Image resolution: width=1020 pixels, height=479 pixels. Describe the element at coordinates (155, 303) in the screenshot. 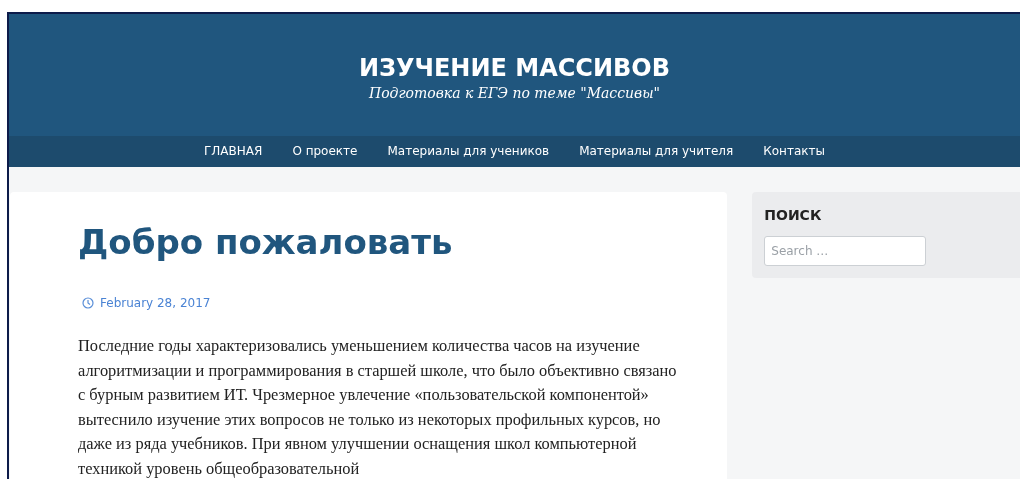

I see `post-date-link: February 28, 2017` at that location.